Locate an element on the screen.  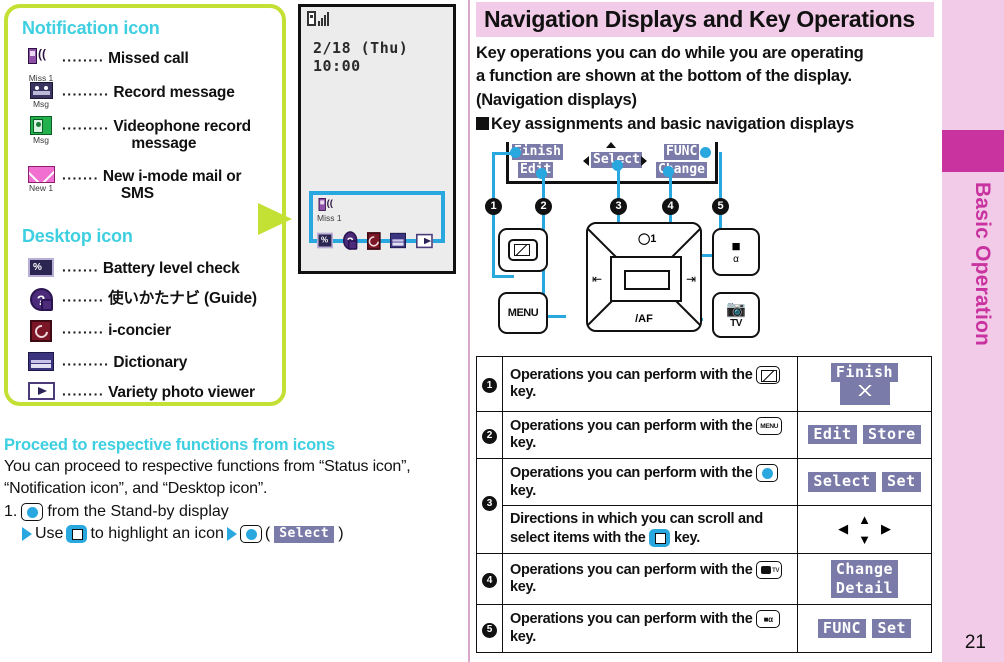
nav-chip: FUNC is located at coordinates (842, 628).